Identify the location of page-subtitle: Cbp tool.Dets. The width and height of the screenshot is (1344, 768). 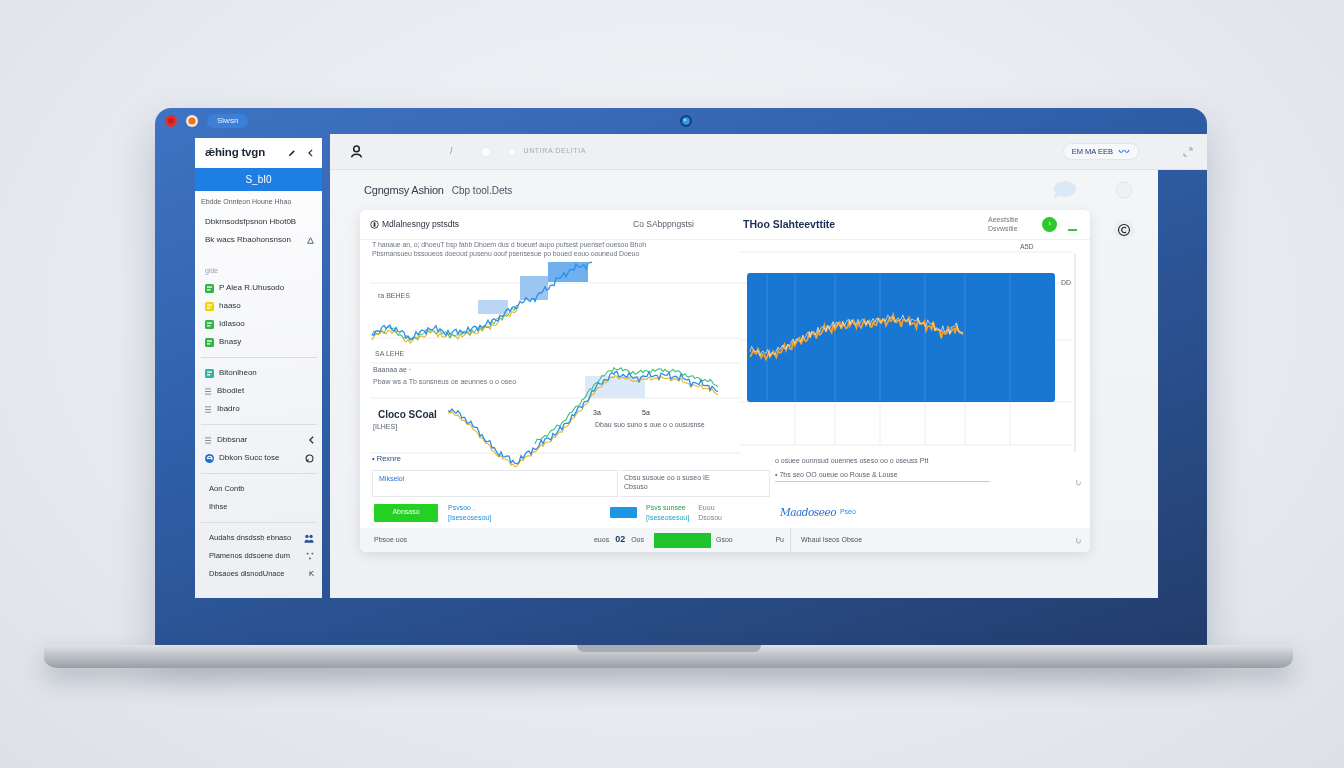
(482, 190).